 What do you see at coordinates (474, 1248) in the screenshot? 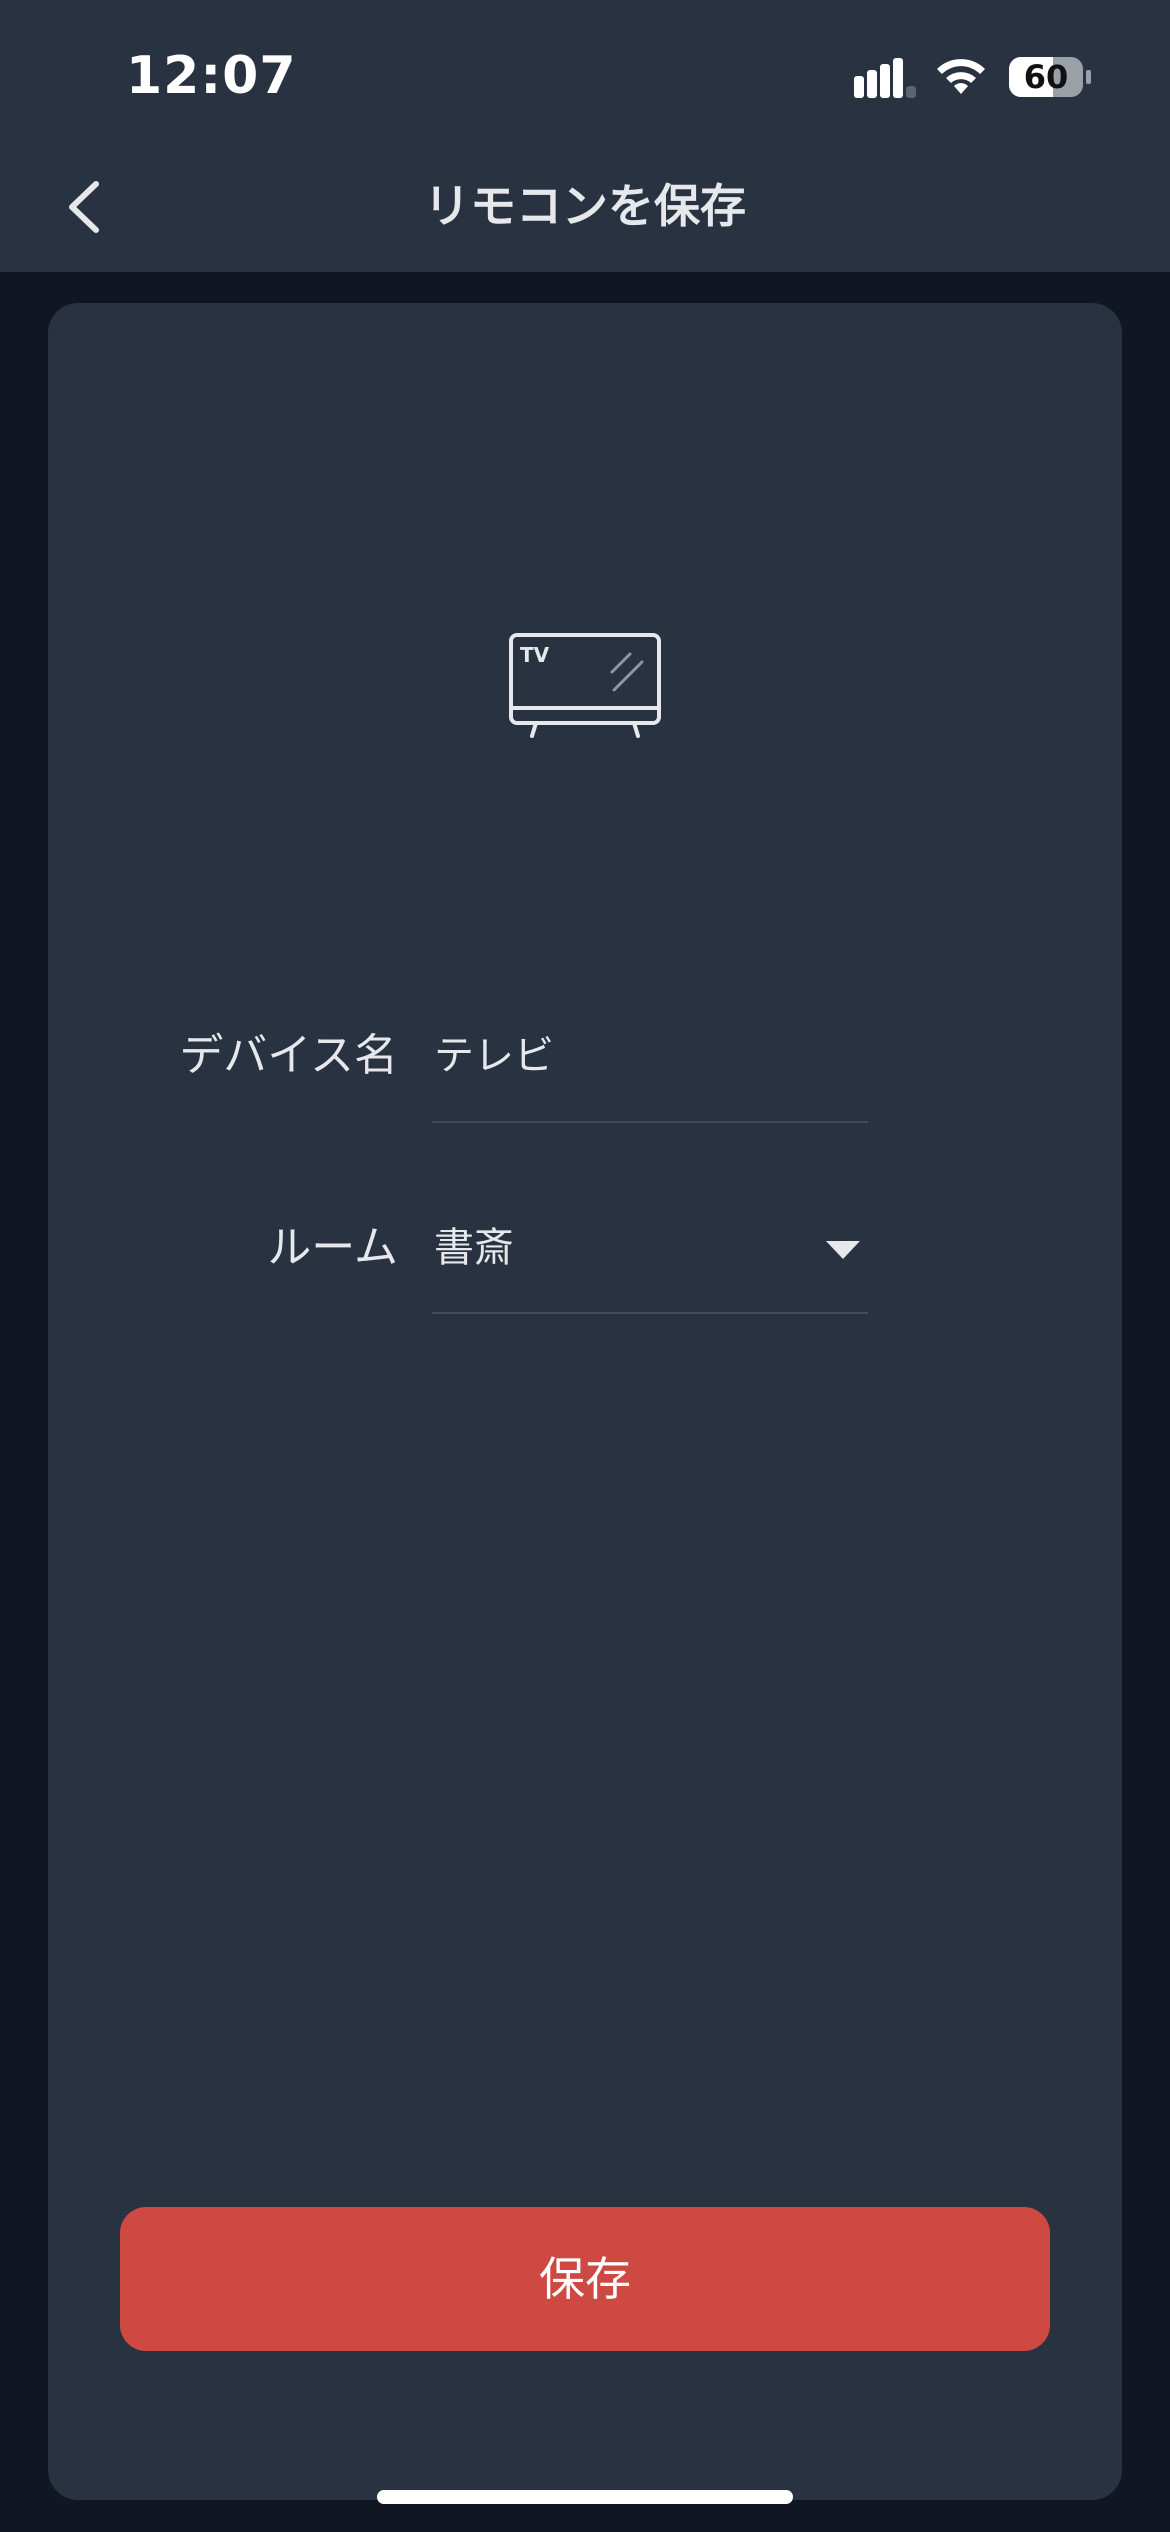
I see `room-select-value: 書斎` at bounding box center [474, 1248].